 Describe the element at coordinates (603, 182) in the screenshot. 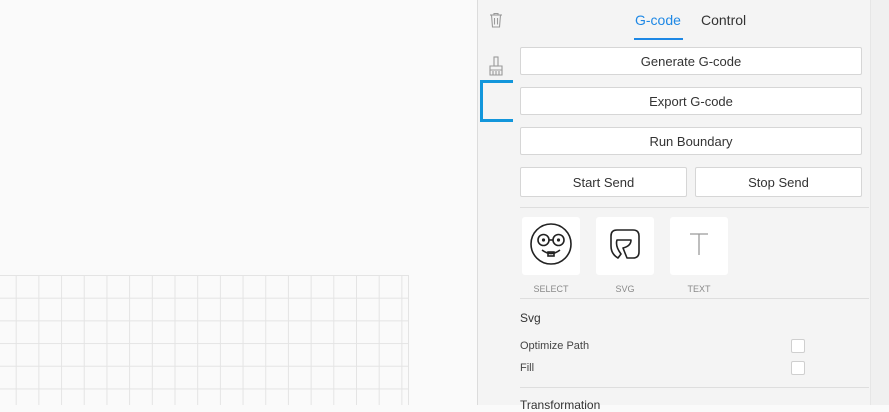

I see `start-send-button: Start Send` at that location.